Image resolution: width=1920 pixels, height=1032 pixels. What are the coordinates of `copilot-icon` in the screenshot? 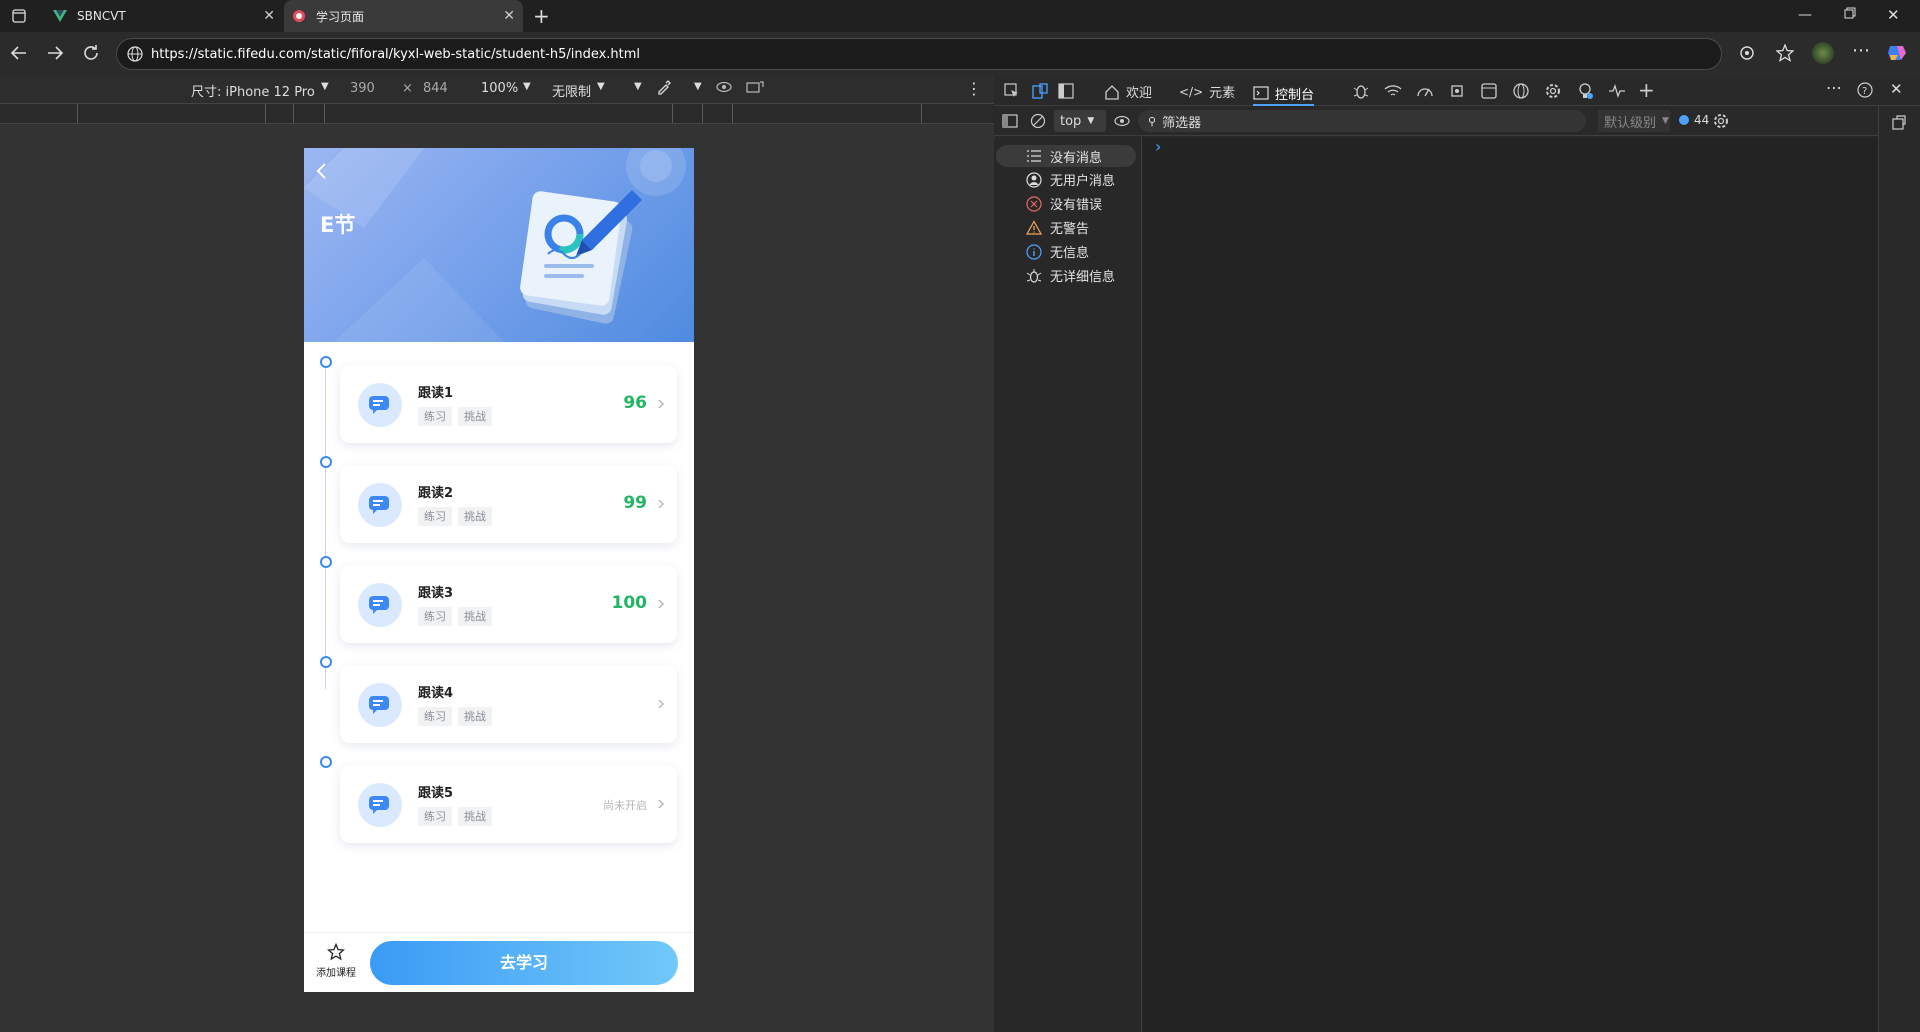 It's located at (1897, 53).